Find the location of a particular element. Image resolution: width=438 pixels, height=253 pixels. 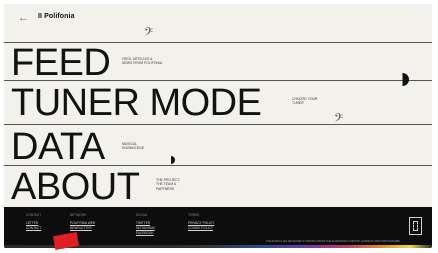

footer-heading: NETWORK is located at coordinates (78, 215).